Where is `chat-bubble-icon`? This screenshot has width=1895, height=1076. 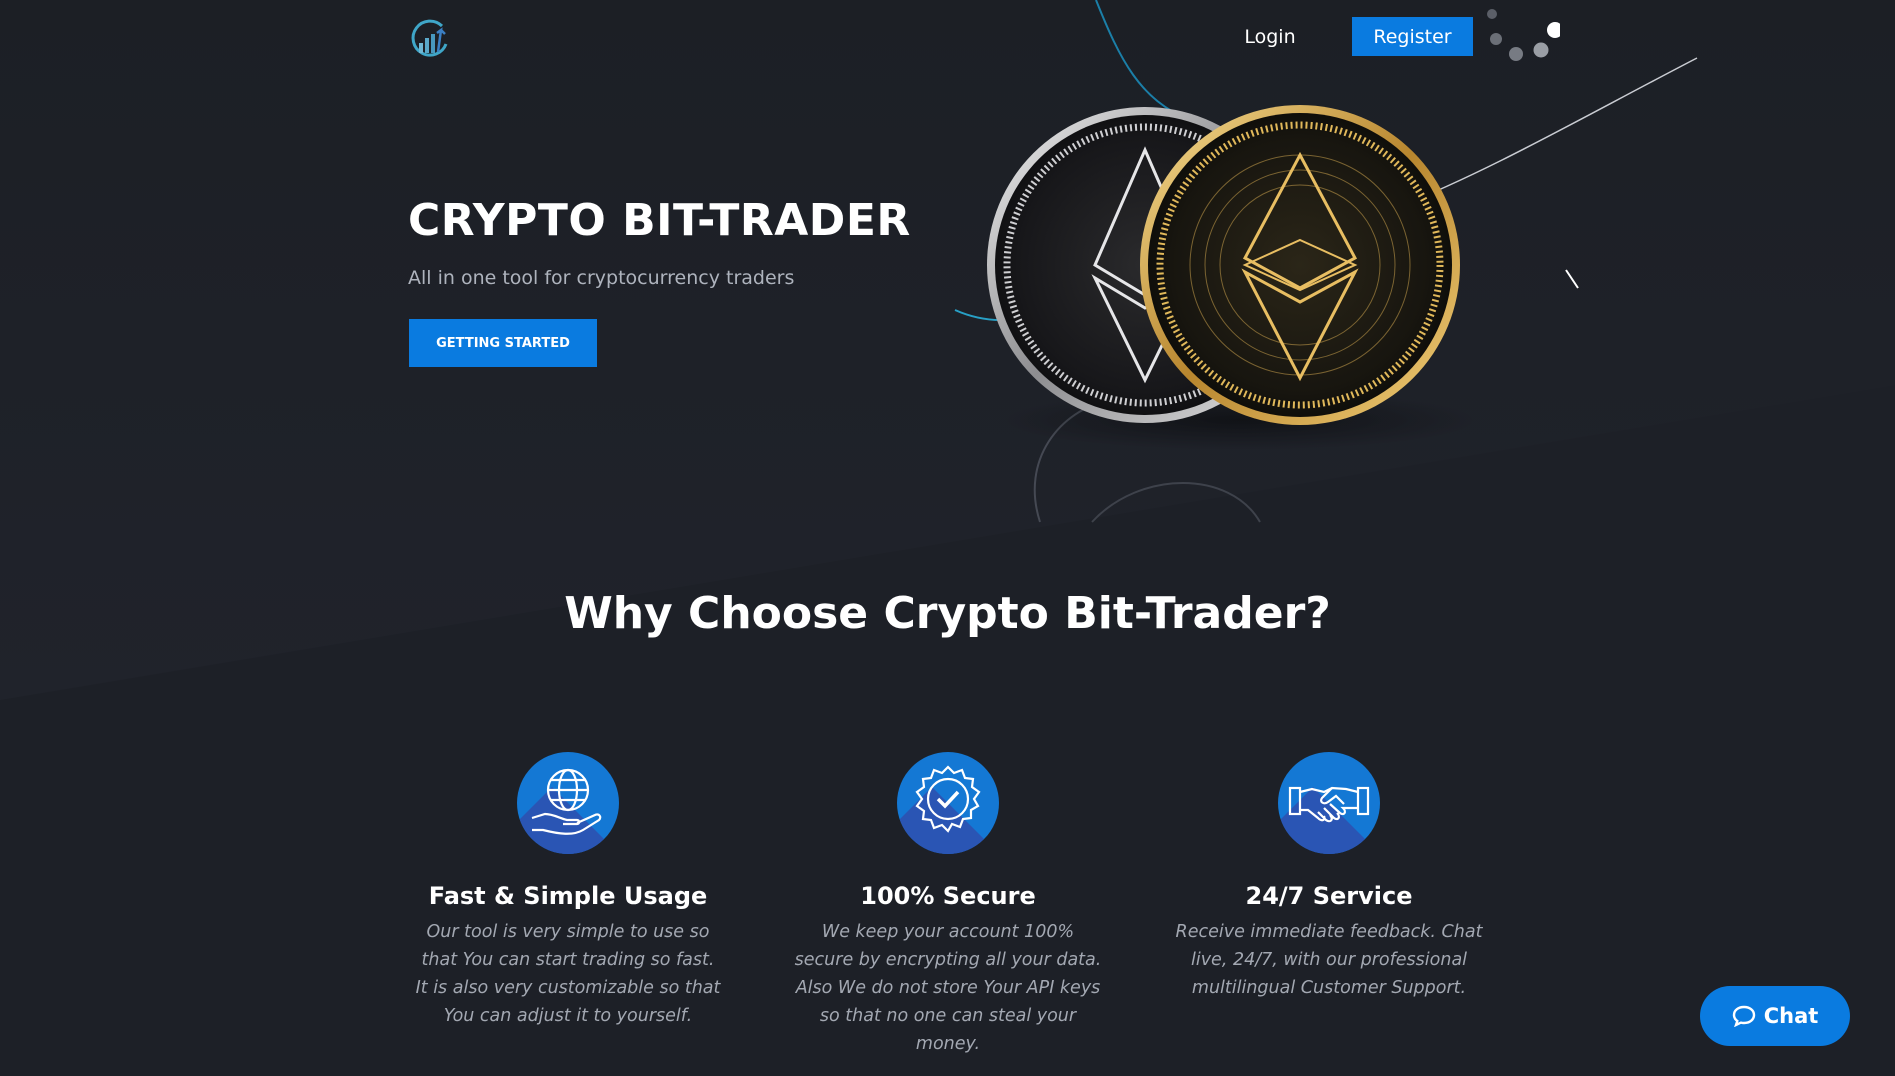
chat-bubble-icon is located at coordinates (1743, 1016).